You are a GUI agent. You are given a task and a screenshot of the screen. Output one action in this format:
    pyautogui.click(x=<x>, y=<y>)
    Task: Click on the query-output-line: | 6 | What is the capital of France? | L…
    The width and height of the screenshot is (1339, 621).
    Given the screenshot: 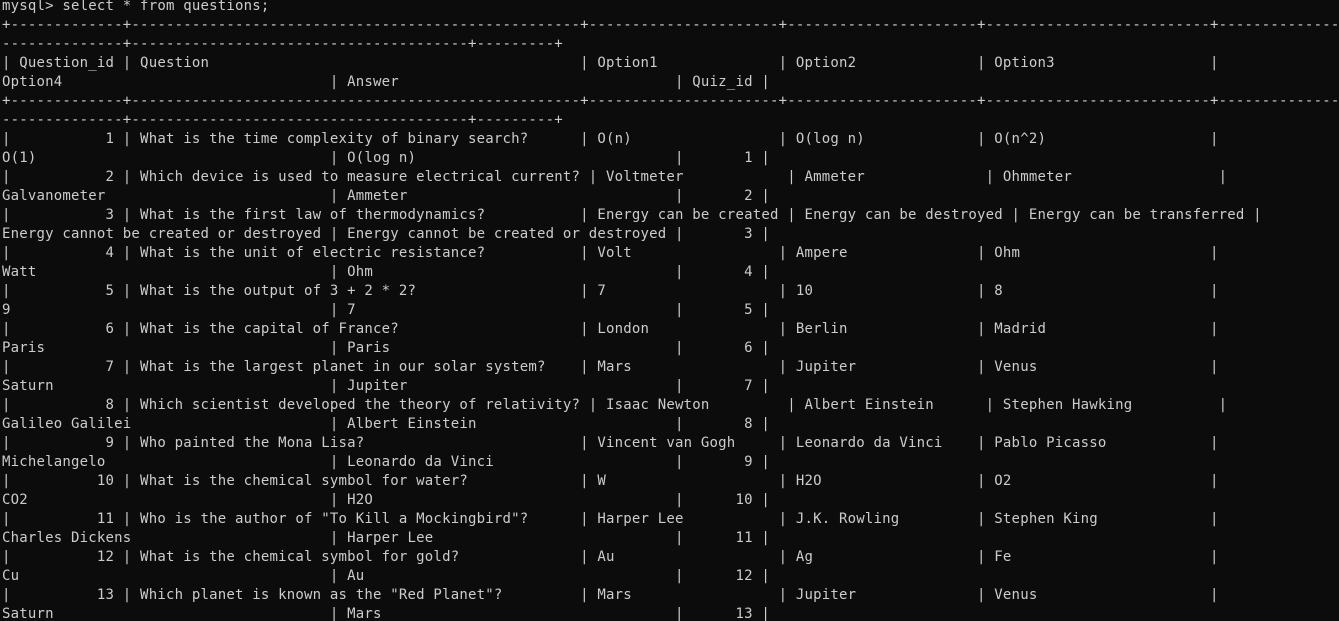 What is the action you would take?
    pyautogui.click(x=610, y=329)
    